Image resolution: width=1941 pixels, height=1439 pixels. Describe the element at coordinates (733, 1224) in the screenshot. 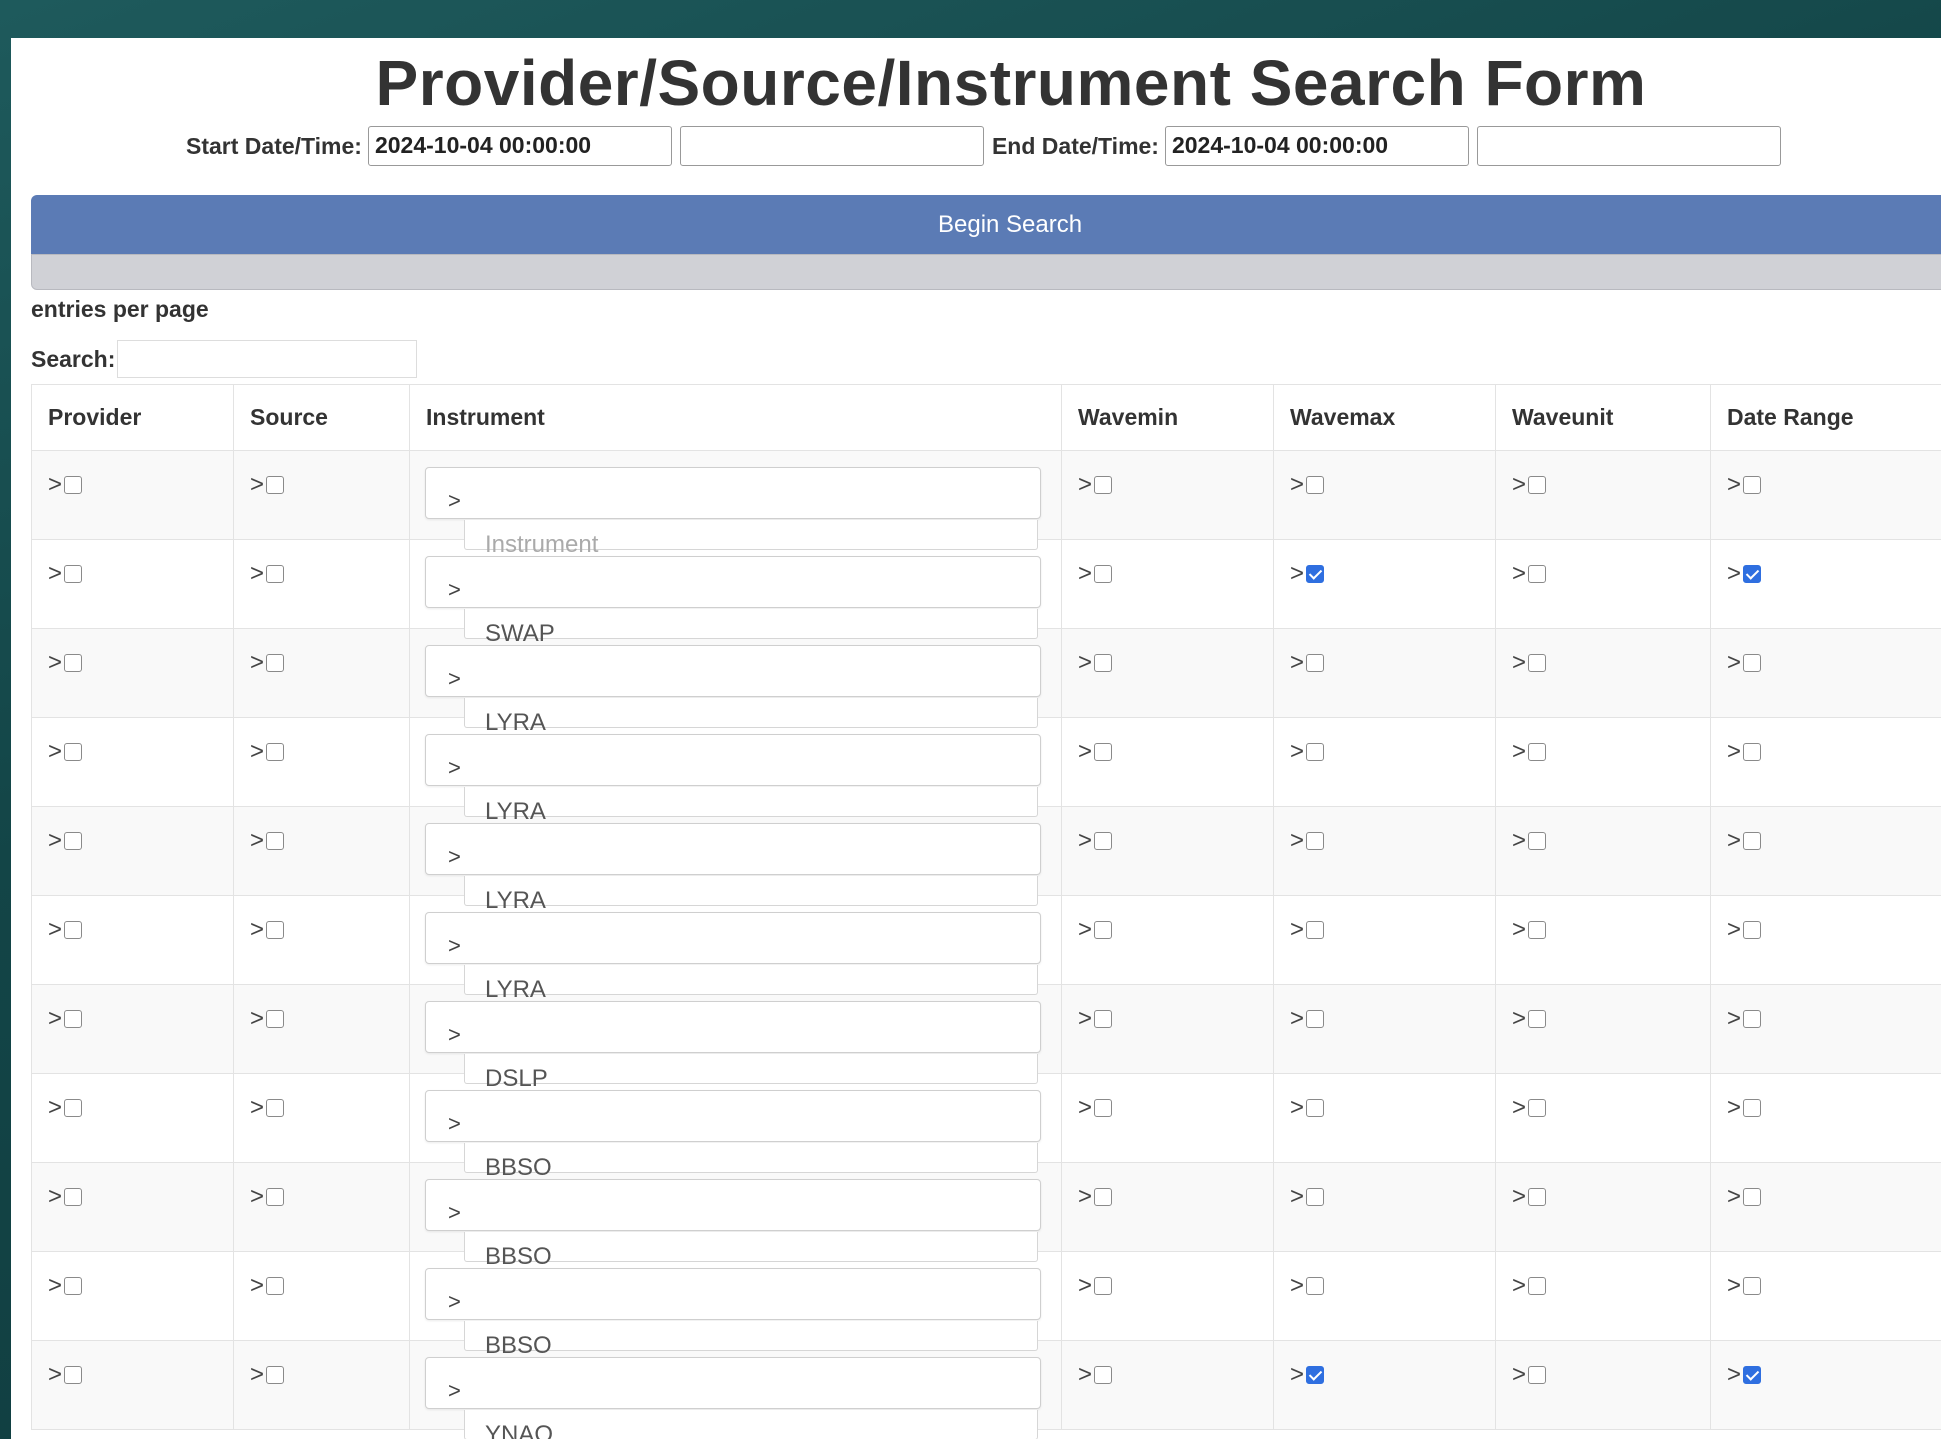

I see `instrument-select: > BBSO` at that location.